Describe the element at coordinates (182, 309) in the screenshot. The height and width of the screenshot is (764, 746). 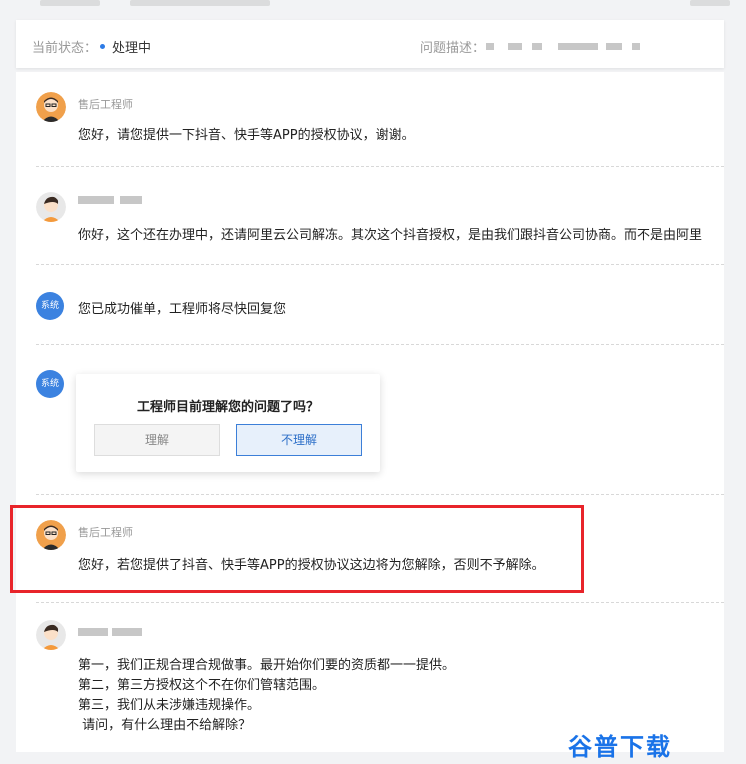
I see `message-text: 您已成功催单，工程师将尽快回复您` at that location.